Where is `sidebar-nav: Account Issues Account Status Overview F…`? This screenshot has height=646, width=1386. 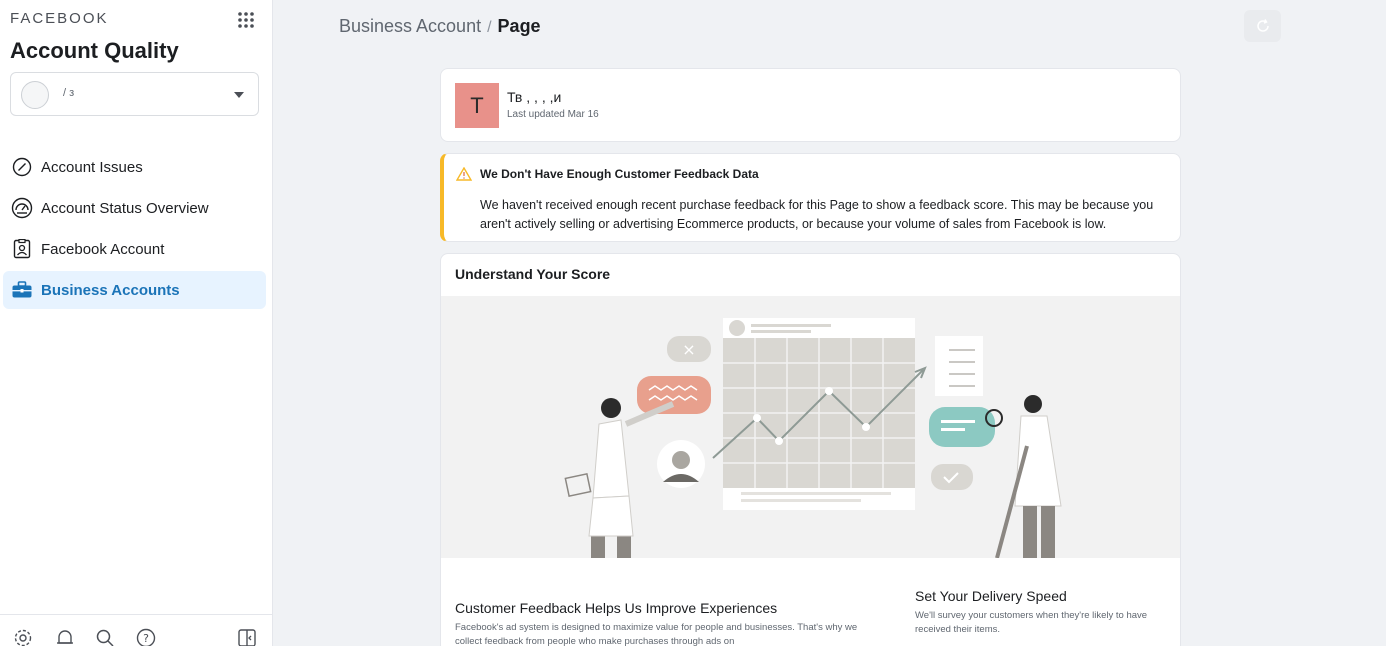
sidebar-nav: Account Issues Account Status Overview F… is located at coordinates (134, 230).